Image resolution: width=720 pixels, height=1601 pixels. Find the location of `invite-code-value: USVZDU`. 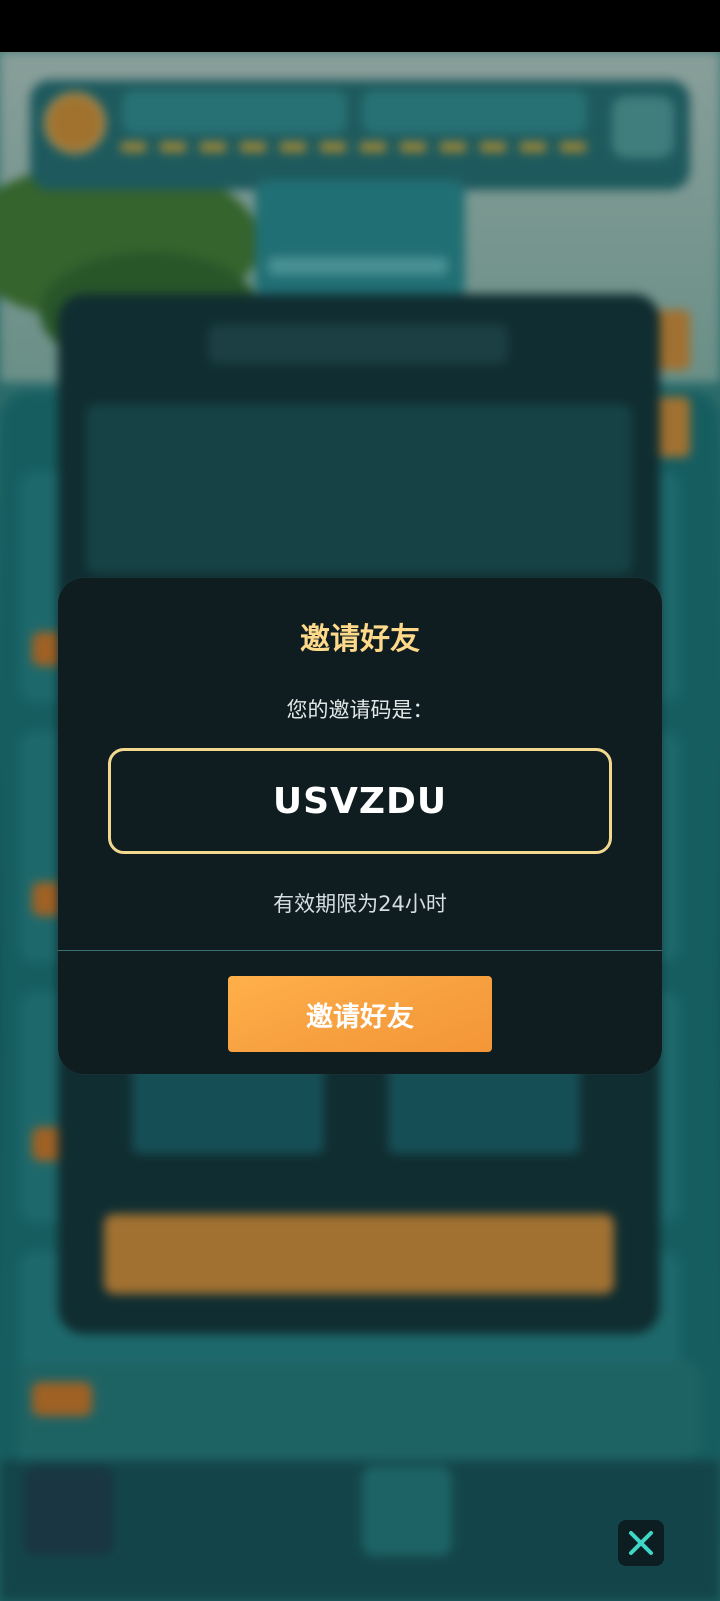

invite-code-value: USVZDU is located at coordinates (360, 801).